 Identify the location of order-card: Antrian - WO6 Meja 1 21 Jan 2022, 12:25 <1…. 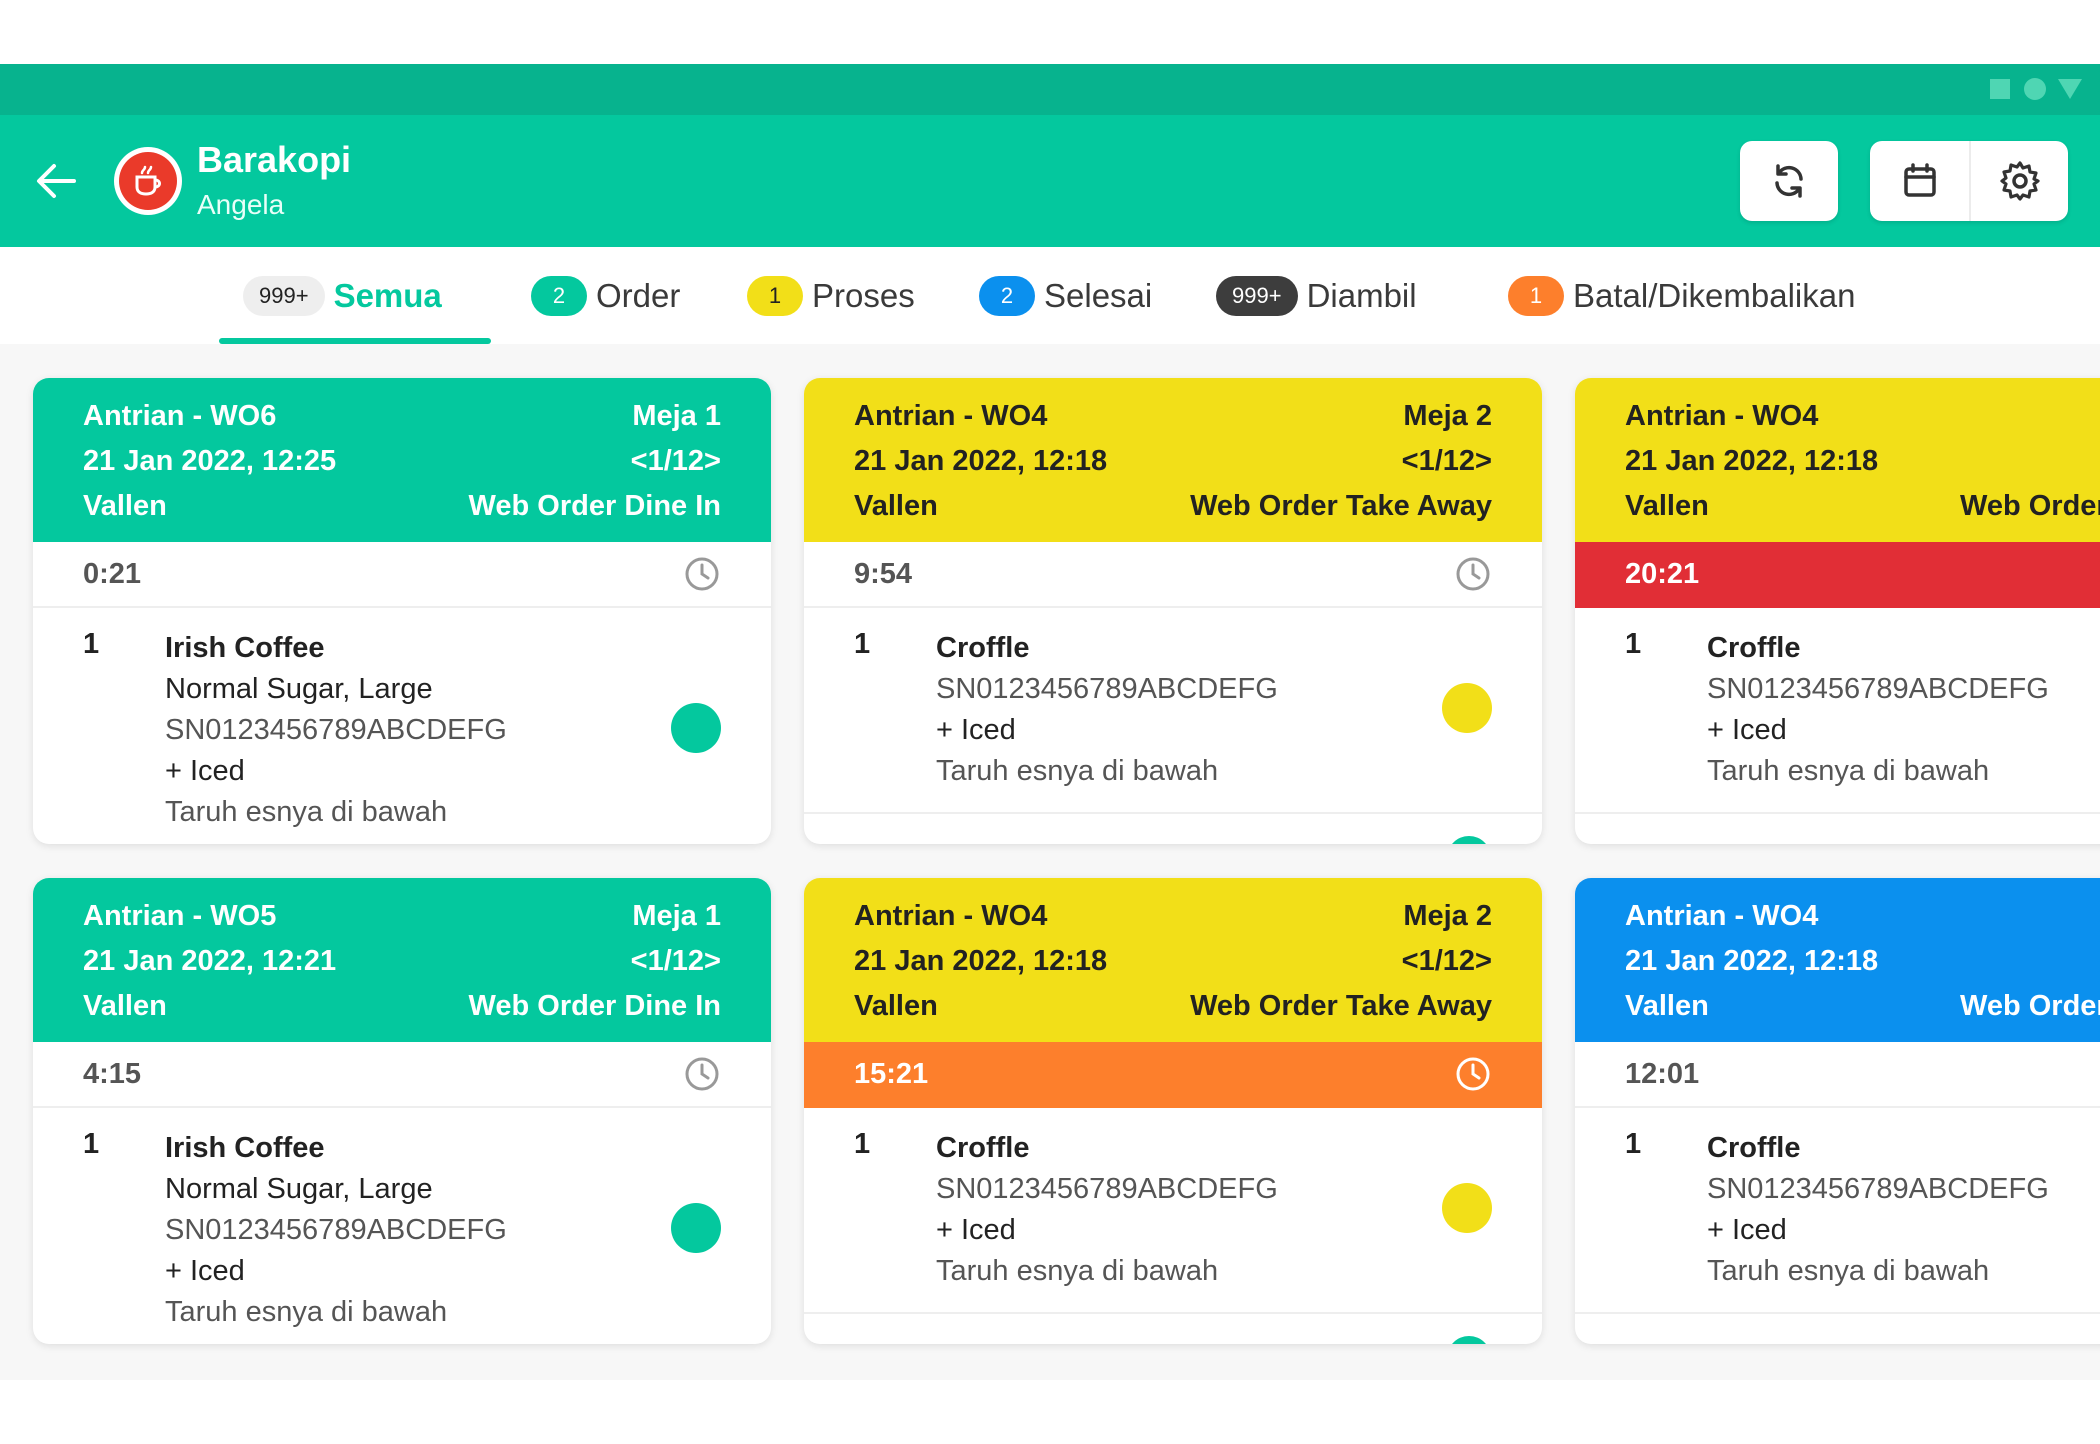
(402, 611).